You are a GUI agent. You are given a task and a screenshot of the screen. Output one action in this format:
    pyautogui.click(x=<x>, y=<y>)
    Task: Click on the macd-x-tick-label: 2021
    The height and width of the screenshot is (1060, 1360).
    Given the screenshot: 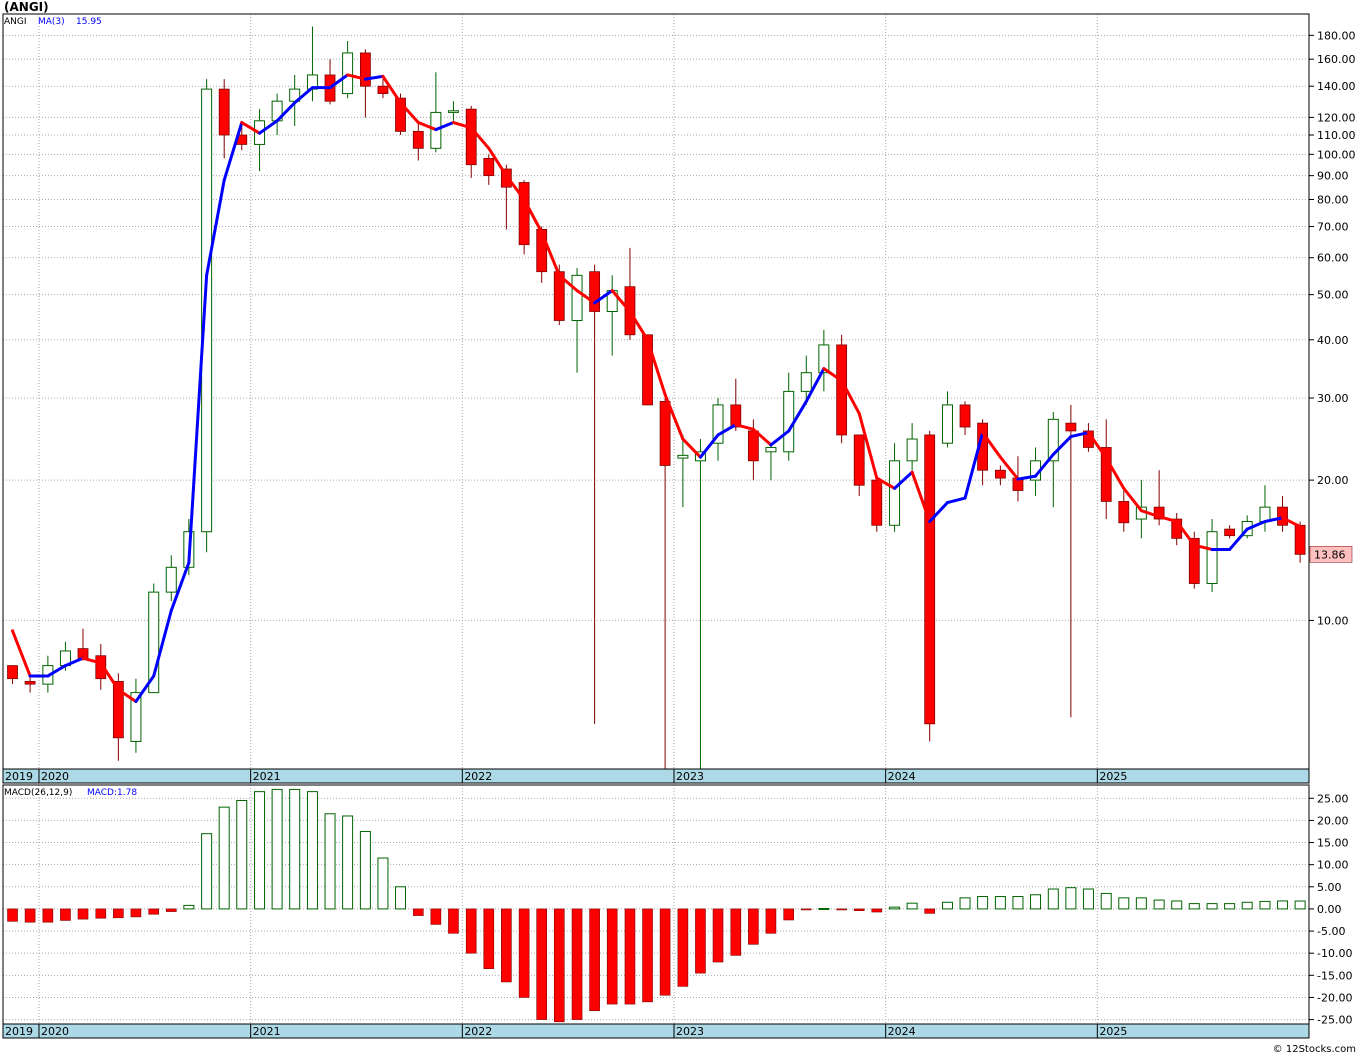 What is the action you would take?
    pyautogui.click(x=267, y=1031)
    